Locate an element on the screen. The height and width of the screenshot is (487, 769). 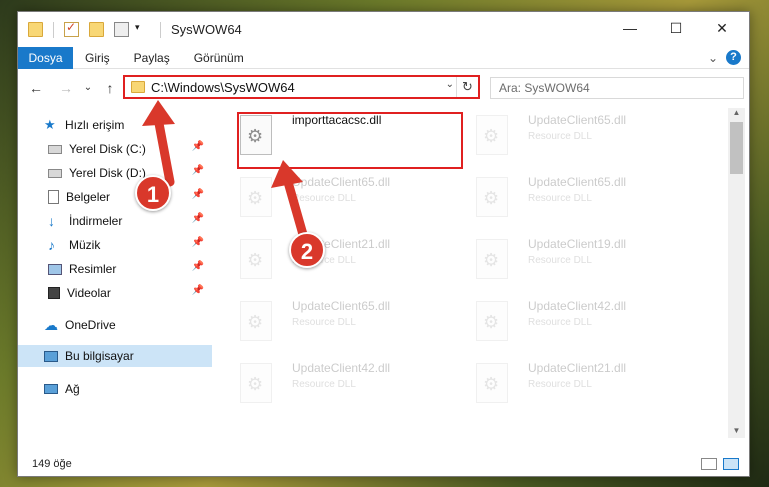
drive-icon is located at coordinates (55, 149).